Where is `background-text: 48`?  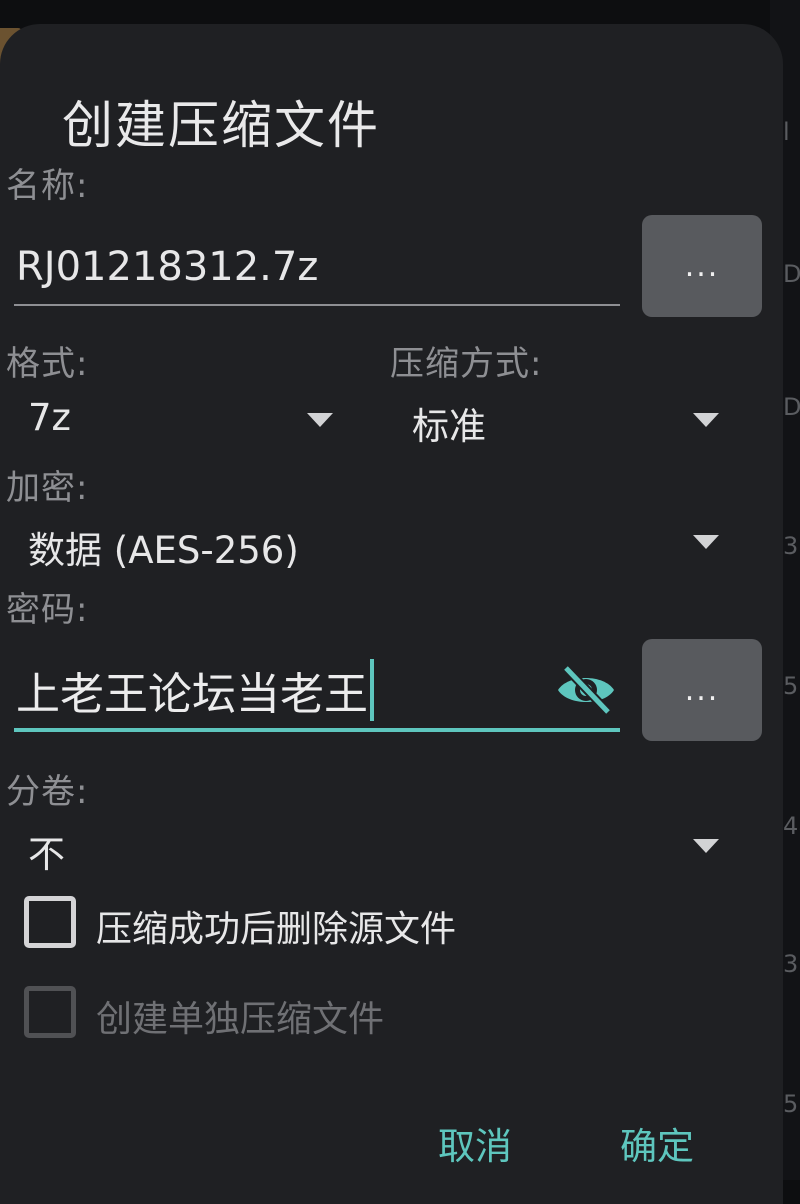 background-text: 48 is located at coordinates (791, 826).